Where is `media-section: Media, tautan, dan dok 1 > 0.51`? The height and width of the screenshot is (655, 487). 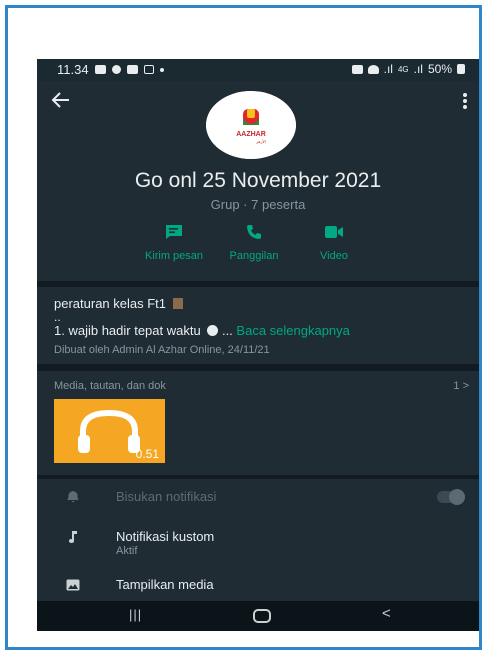
media-section: Media, tautan, dan dok 1 > 0.51 is located at coordinates (258, 423).